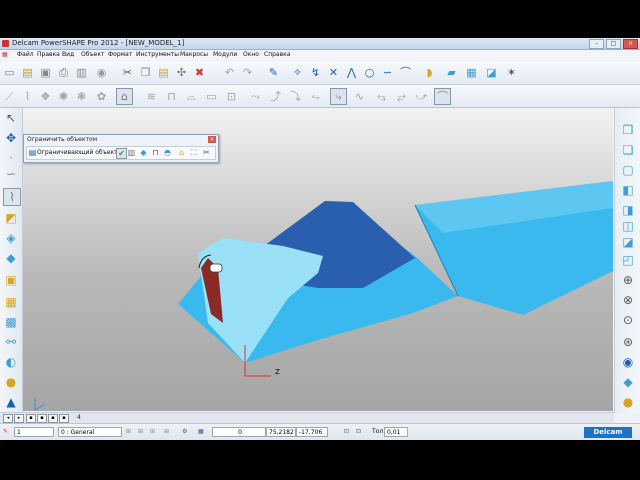  Describe the element at coordinates (491, 72) in the screenshot. I see `measure-icon: ◪` at that location.